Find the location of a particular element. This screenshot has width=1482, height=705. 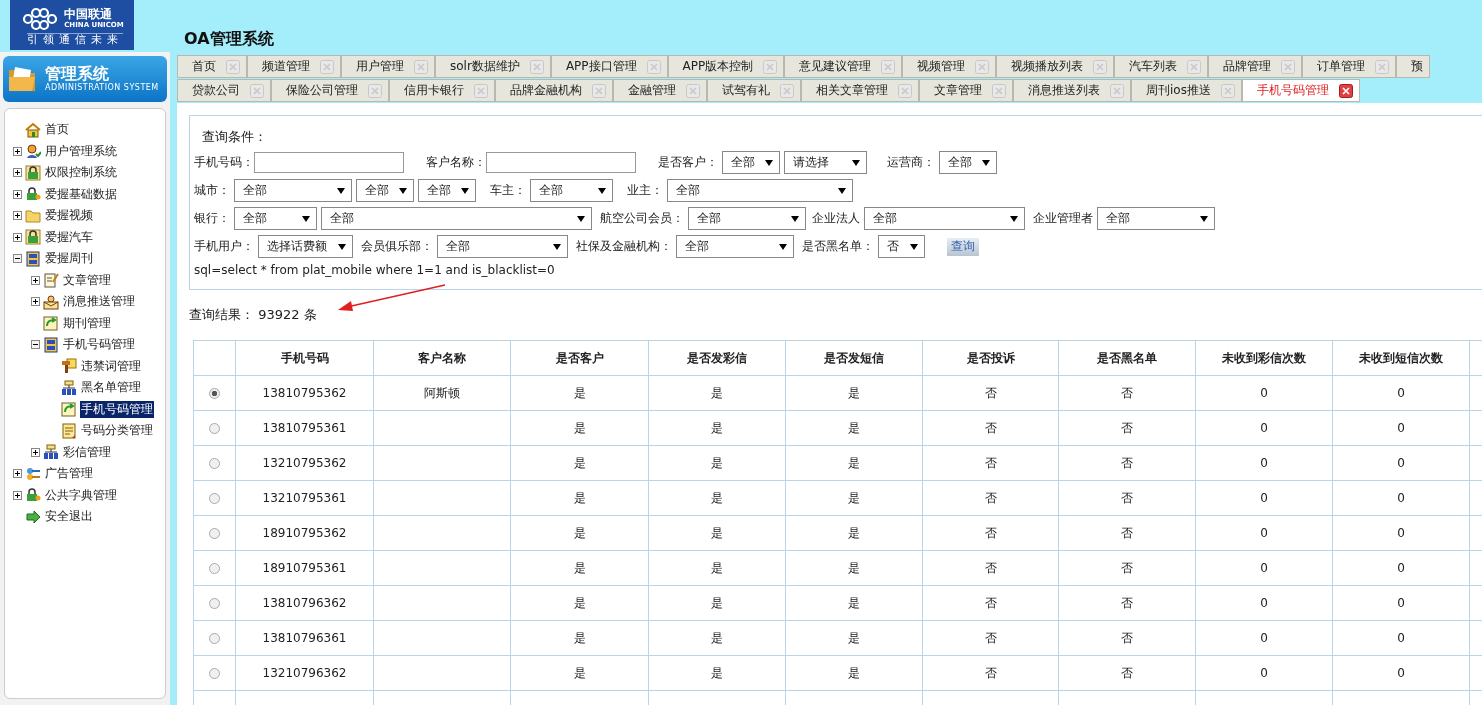

tree-item: 爱握周刊 is located at coordinates (69, 259).